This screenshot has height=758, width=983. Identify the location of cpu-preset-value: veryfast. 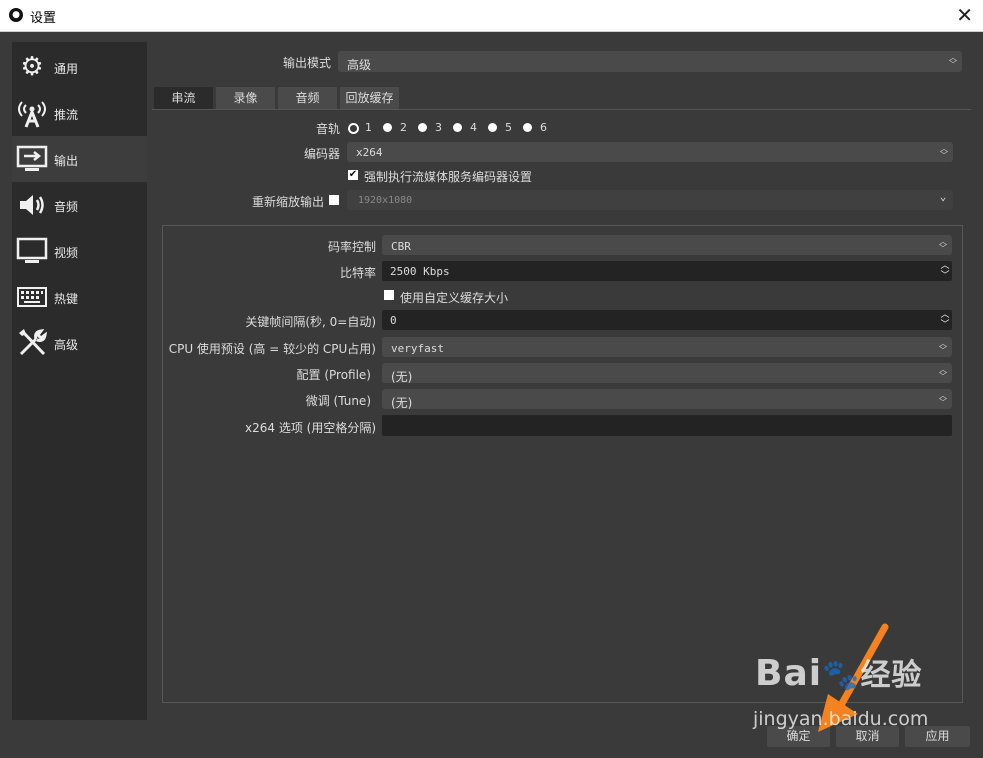
(417, 348).